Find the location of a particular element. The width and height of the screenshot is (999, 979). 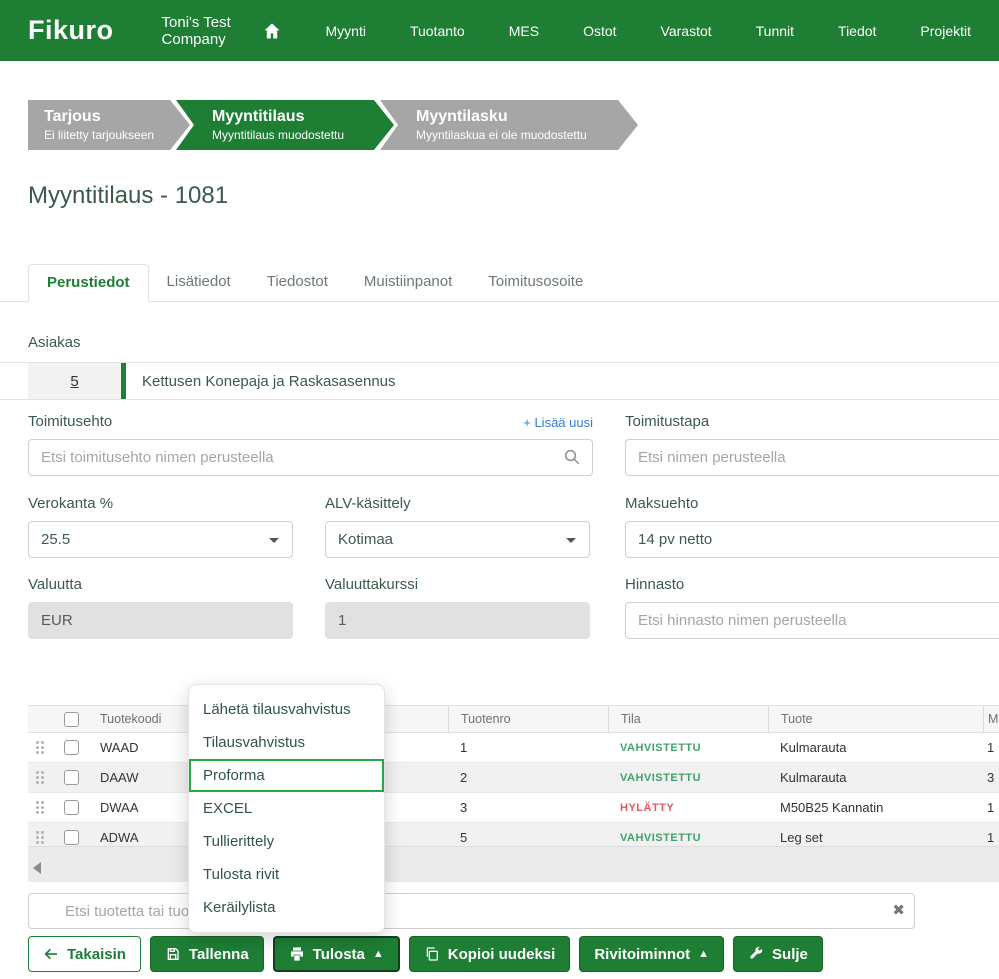

menu-item-tilausvahvistus: Tilausvahvistus is located at coordinates (286, 742).